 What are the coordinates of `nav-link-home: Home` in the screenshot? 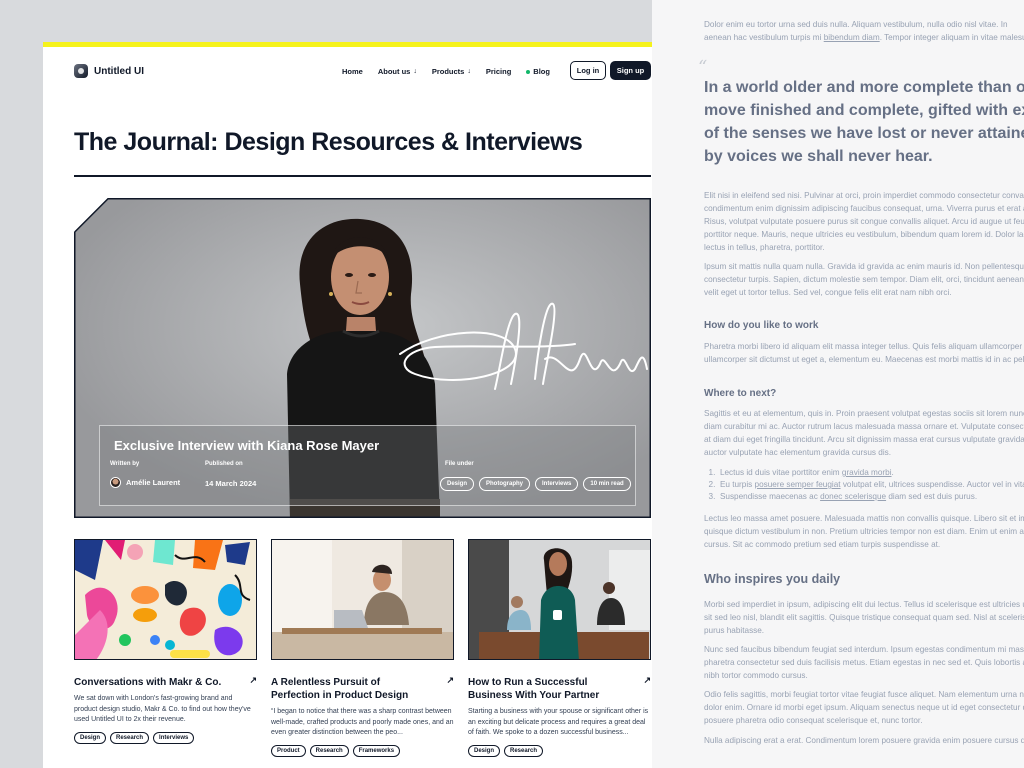 It's located at (352, 71).